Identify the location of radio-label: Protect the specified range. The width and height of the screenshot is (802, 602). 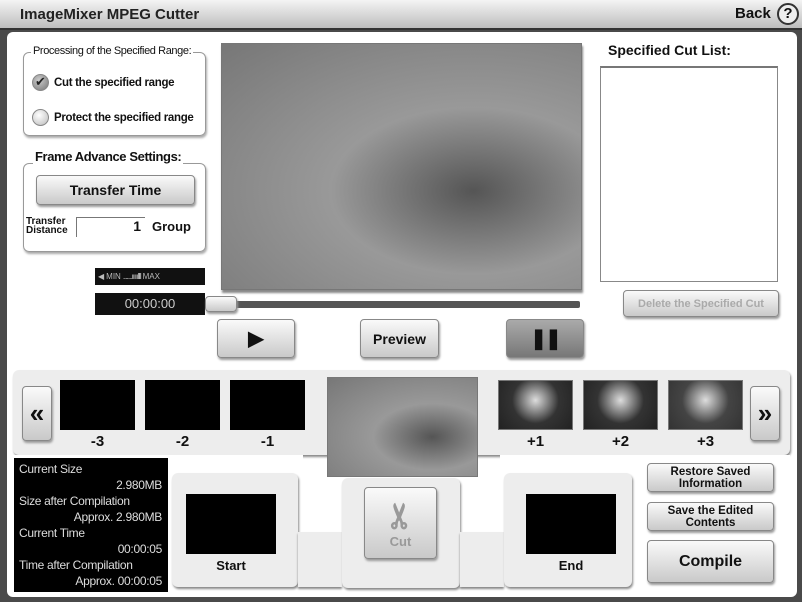
(124, 117).